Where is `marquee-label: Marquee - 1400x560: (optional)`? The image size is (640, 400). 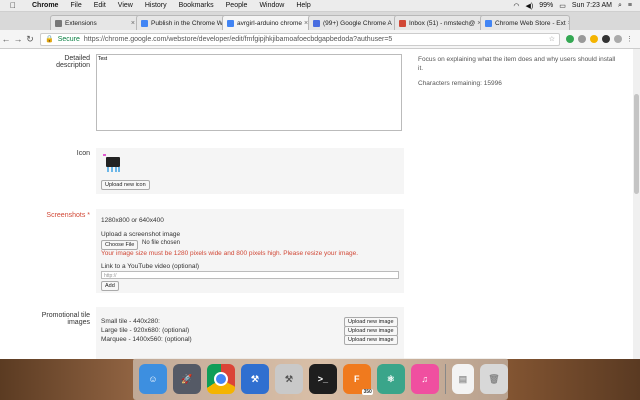
marquee-label: Marquee - 1400x560: (optional) is located at coordinates (146, 339).